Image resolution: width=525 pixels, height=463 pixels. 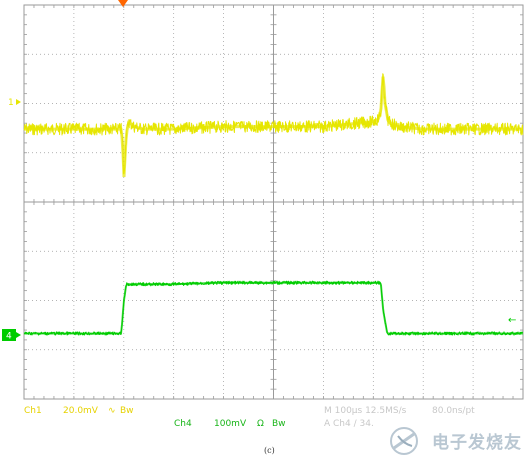 What do you see at coordinates (11, 103) in the screenshot?
I see `ch1-ground-marker: 1` at bounding box center [11, 103].